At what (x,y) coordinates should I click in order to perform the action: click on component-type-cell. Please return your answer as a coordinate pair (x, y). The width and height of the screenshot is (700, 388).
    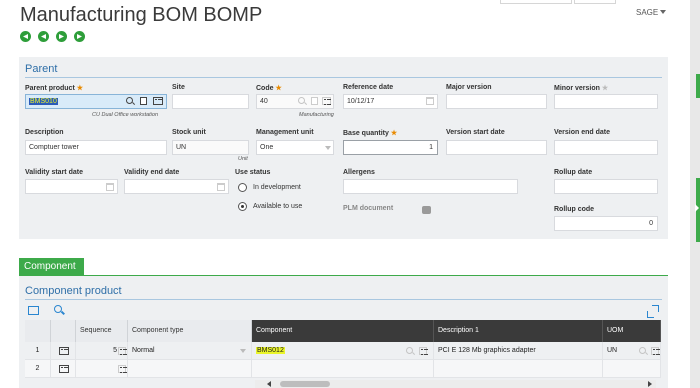
    Looking at the image, I should click on (190, 369).